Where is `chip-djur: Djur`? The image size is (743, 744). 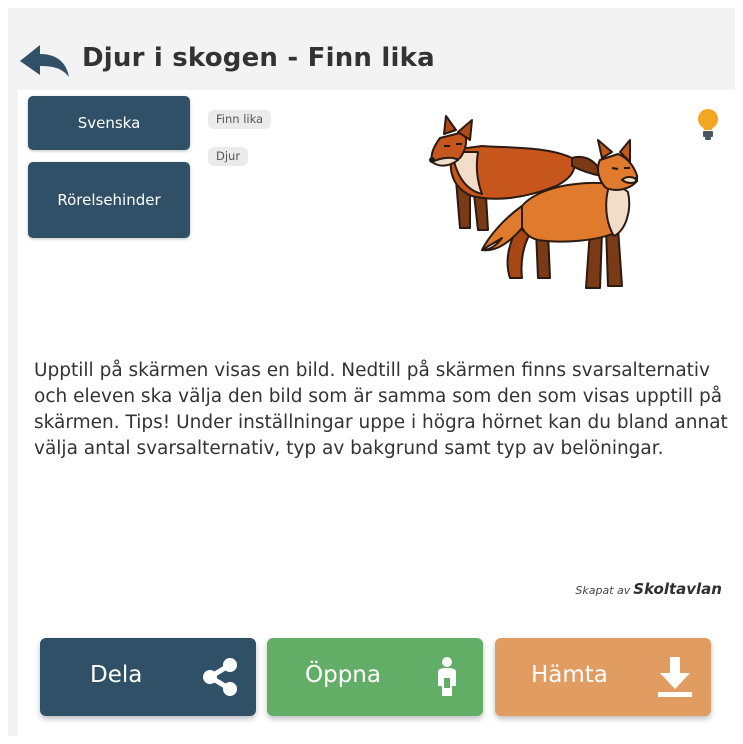
chip-djur: Djur is located at coordinates (228, 156).